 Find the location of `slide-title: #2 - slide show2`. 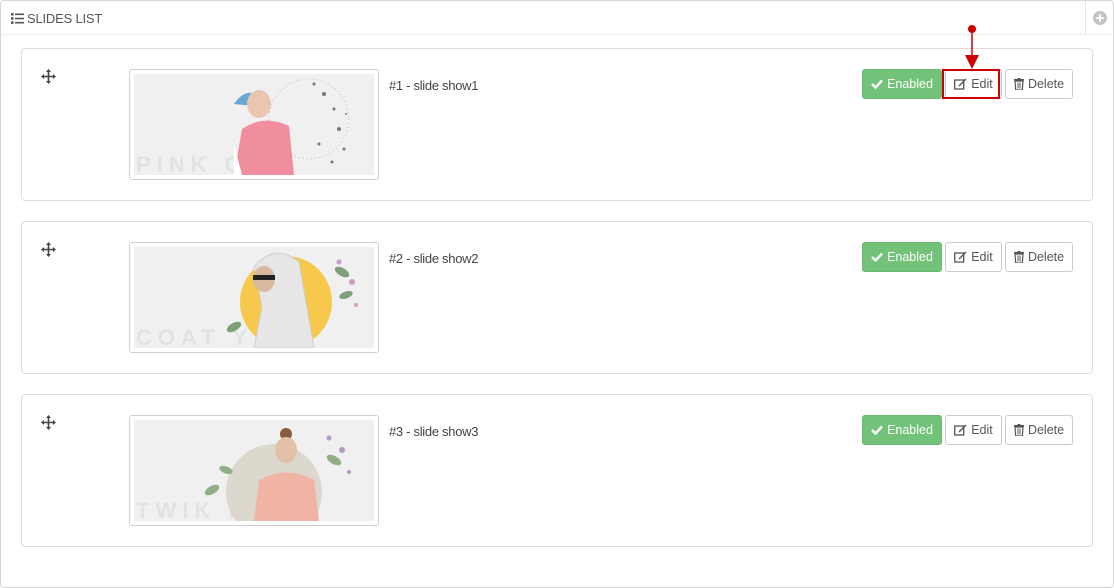

slide-title: #2 - slide show2 is located at coordinates (434, 258).